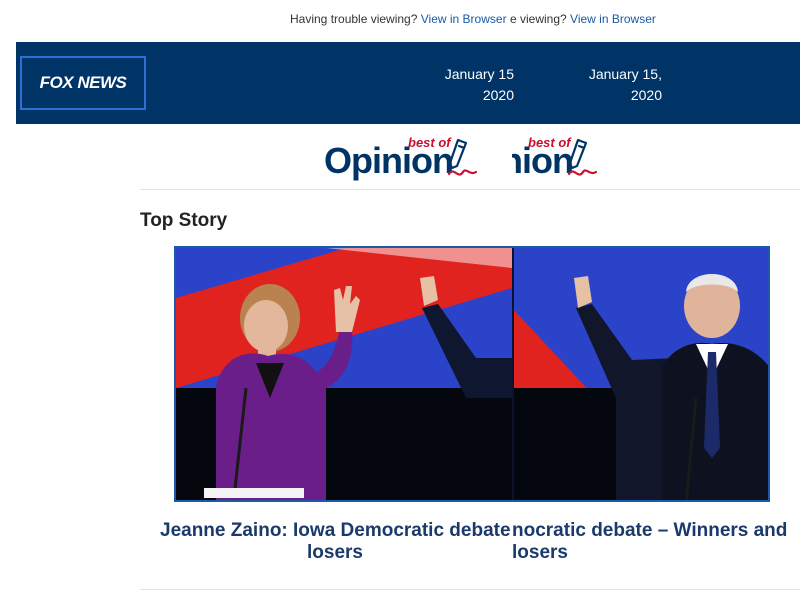 The image size is (800, 600). Describe the element at coordinates (479, 74) in the screenshot. I see `date-line: January 15` at that location.